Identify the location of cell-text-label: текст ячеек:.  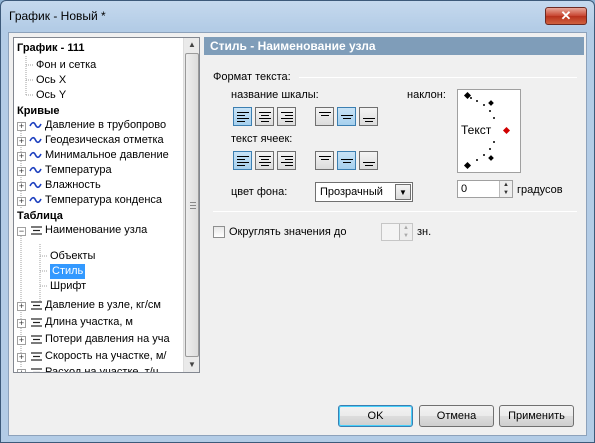
(262, 139).